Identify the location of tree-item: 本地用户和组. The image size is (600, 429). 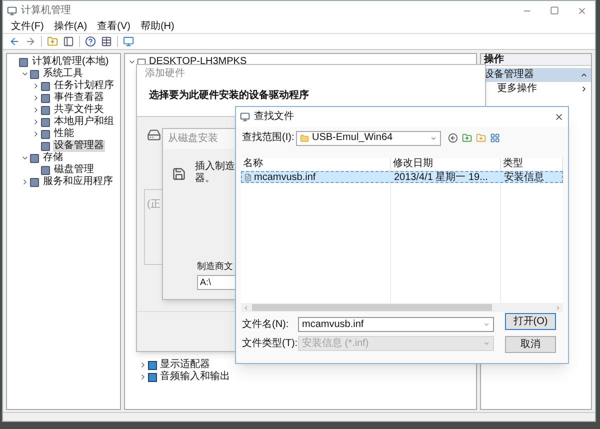
(84, 122).